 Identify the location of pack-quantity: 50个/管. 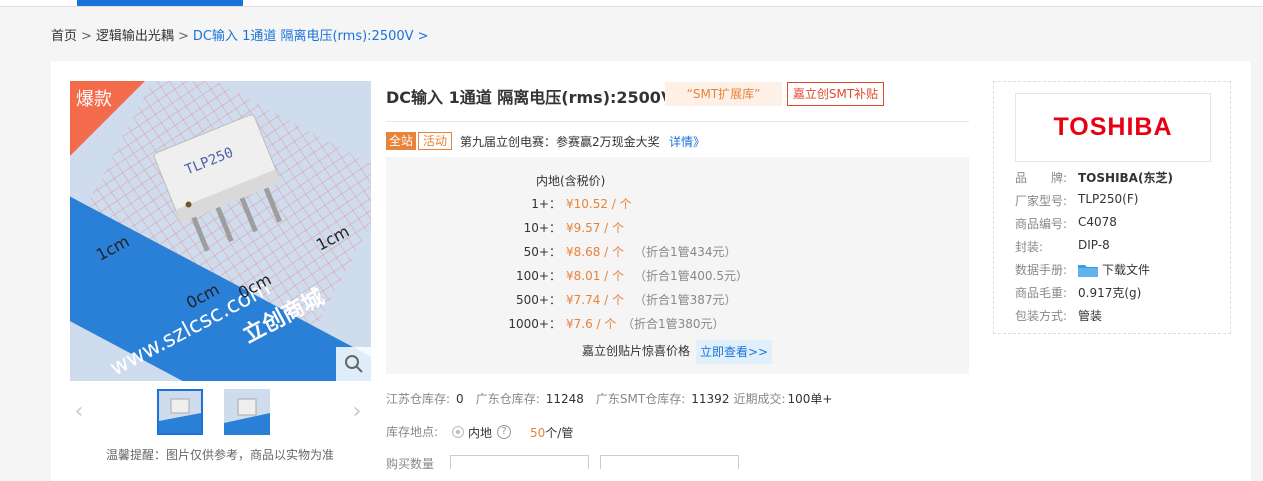
(552, 433).